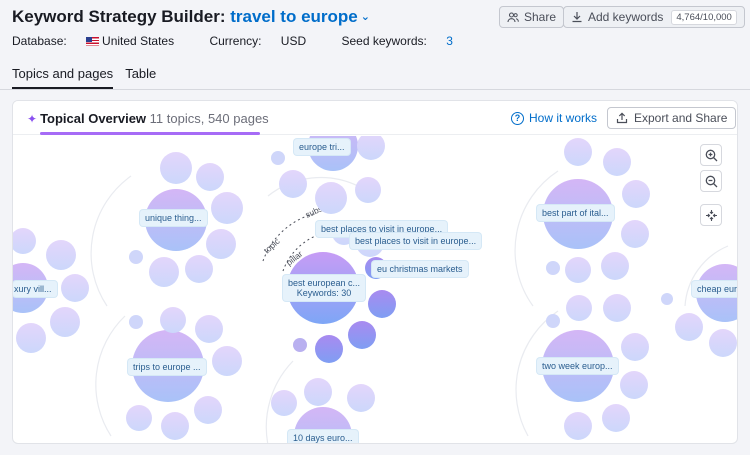  I want to click on arc-label-topic: topic, so click(272, 246).